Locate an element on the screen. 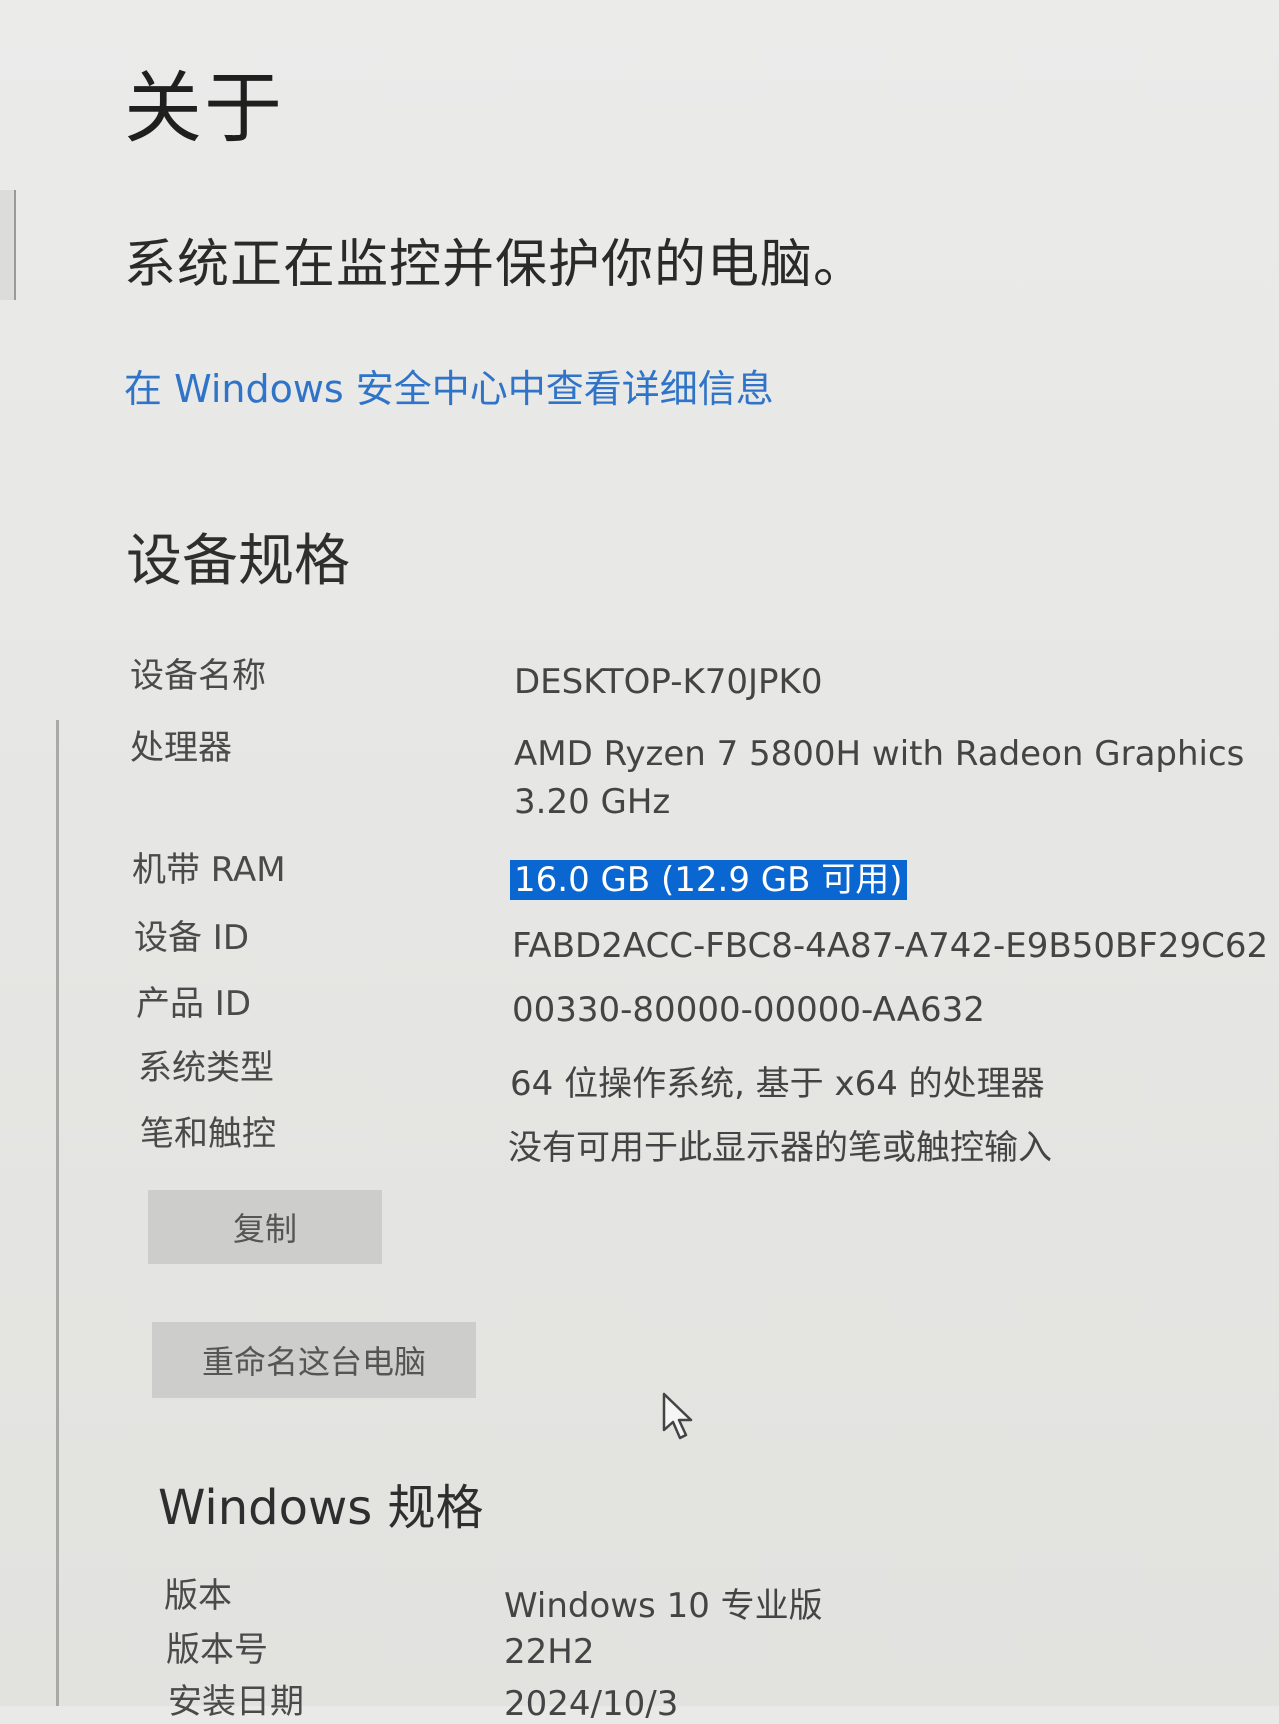 The width and height of the screenshot is (1279, 1724). processor-speed-value: 3.20 GHz is located at coordinates (592, 802).